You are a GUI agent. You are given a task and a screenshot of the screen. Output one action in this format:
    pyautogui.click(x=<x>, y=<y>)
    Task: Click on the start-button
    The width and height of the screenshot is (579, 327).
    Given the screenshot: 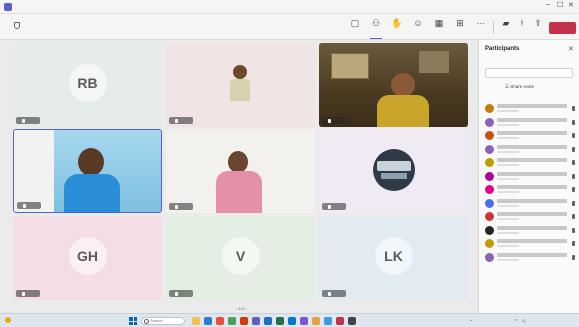 What is the action you would take?
    pyautogui.click(x=133, y=321)
    